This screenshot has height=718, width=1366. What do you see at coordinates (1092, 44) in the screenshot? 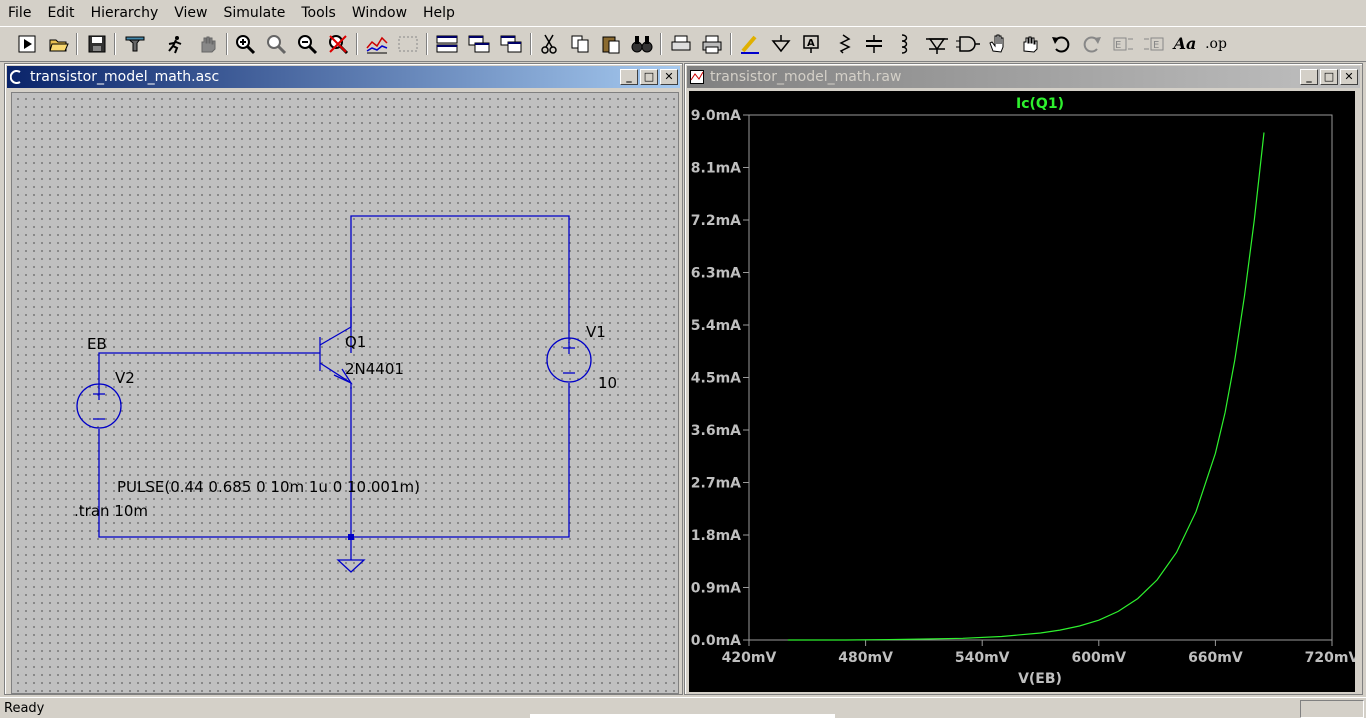
I see `redo-icon` at bounding box center [1092, 44].